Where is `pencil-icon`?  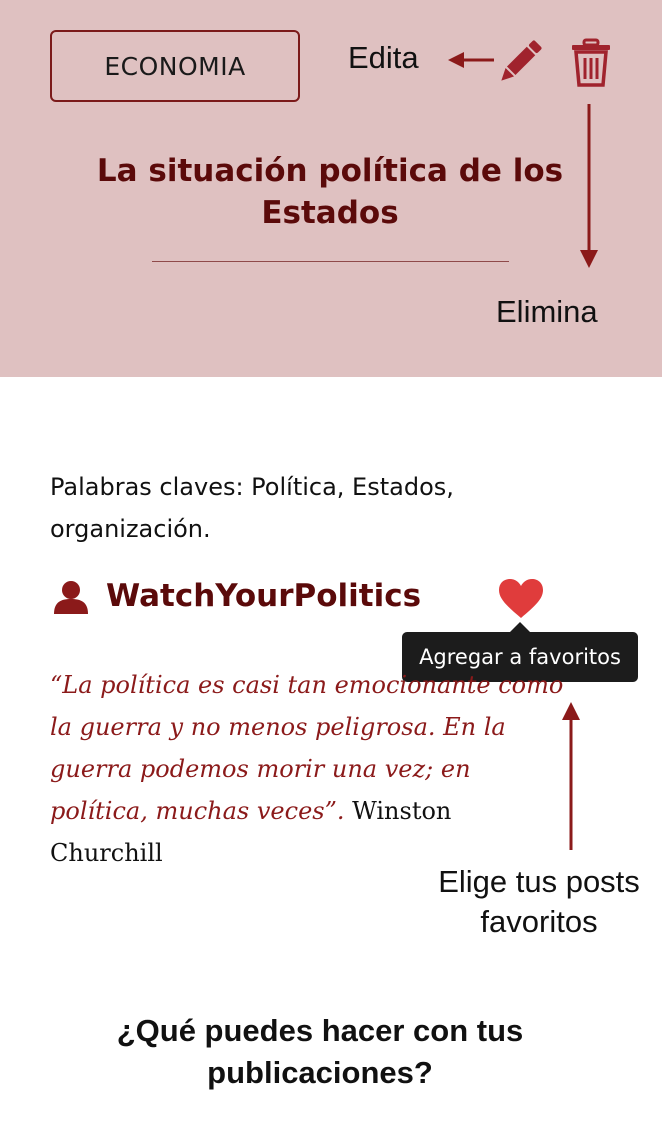
pencil-icon is located at coordinates (519, 63).